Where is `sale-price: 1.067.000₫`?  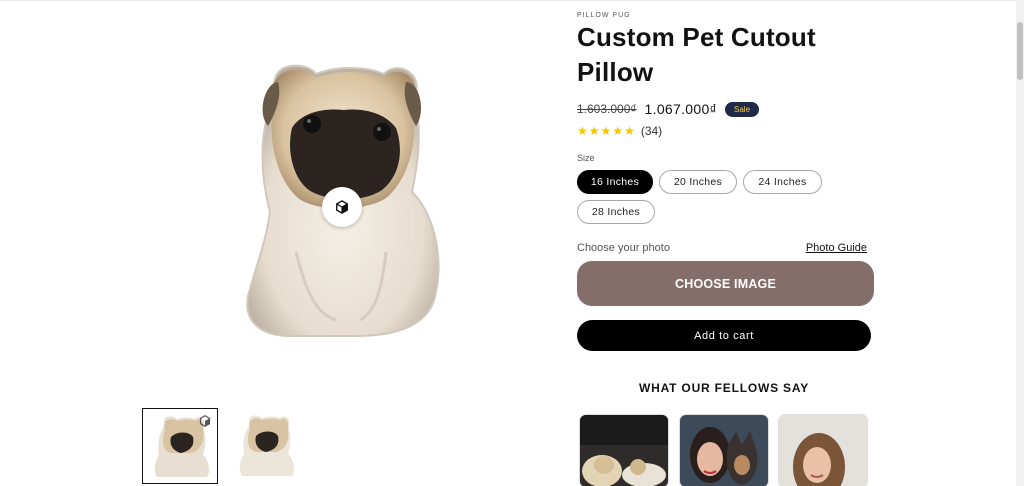
sale-price: 1.067.000₫ is located at coordinates (681, 109).